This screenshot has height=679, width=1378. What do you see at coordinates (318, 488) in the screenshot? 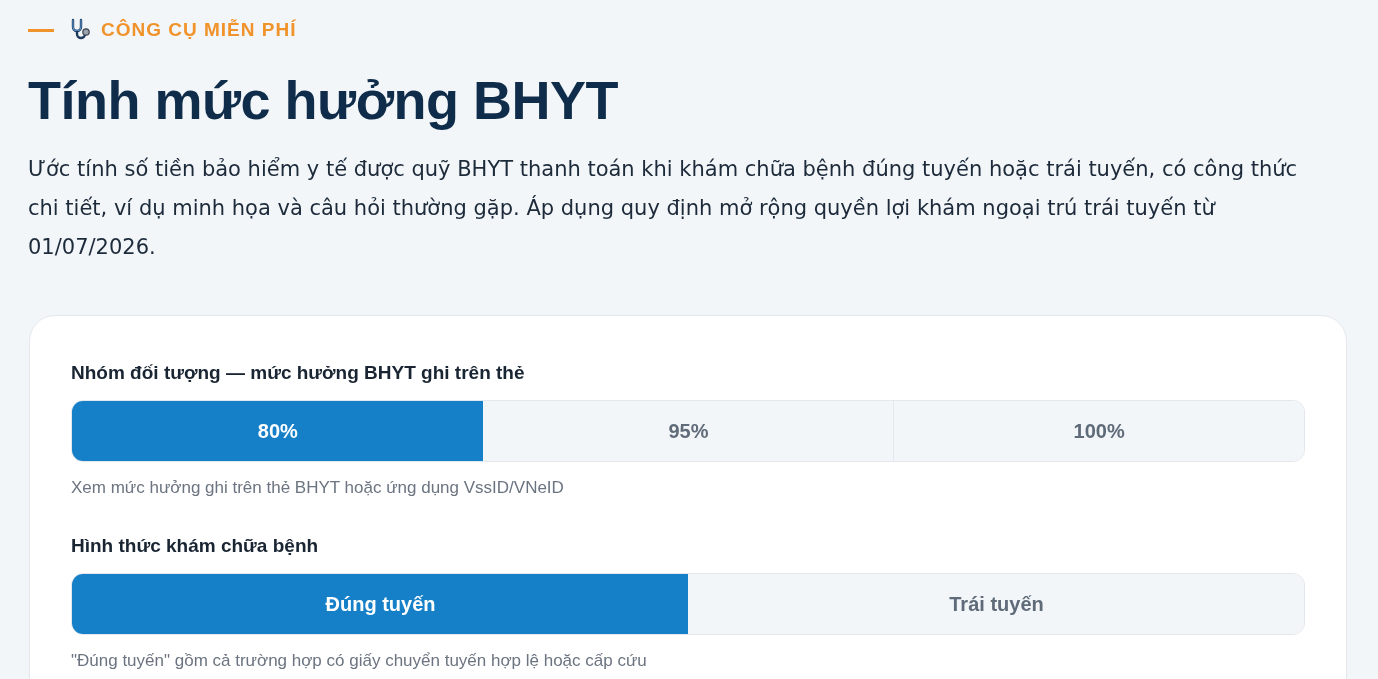
I see `field-hint: Xem mức hưởng ghi trên thẻ BHYT hoặc ứng dụng VssID/VNeID` at bounding box center [318, 488].